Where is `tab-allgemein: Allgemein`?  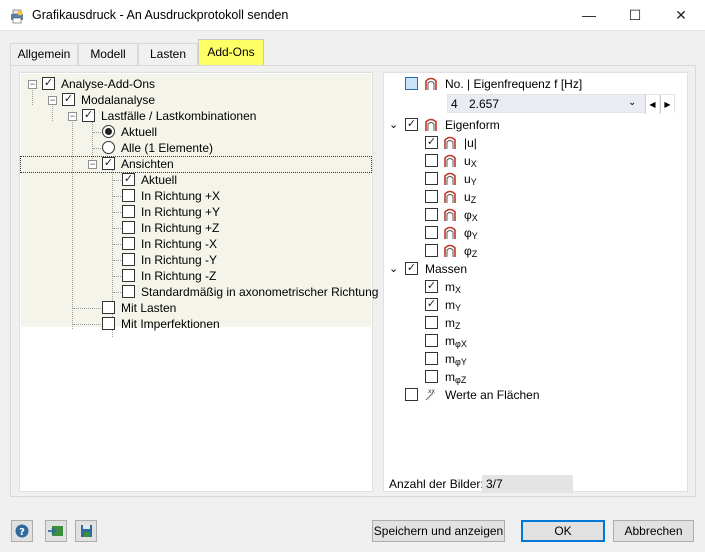
tab-allgemein: Allgemein is located at coordinates (44, 54).